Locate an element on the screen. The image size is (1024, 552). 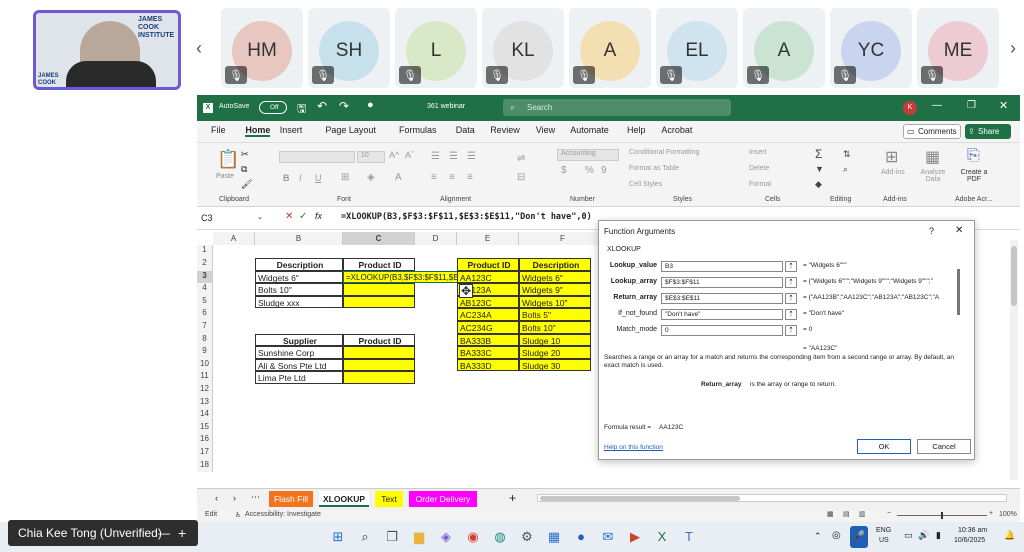
copy-icon: ⧉ is located at coordinates (244, 169).